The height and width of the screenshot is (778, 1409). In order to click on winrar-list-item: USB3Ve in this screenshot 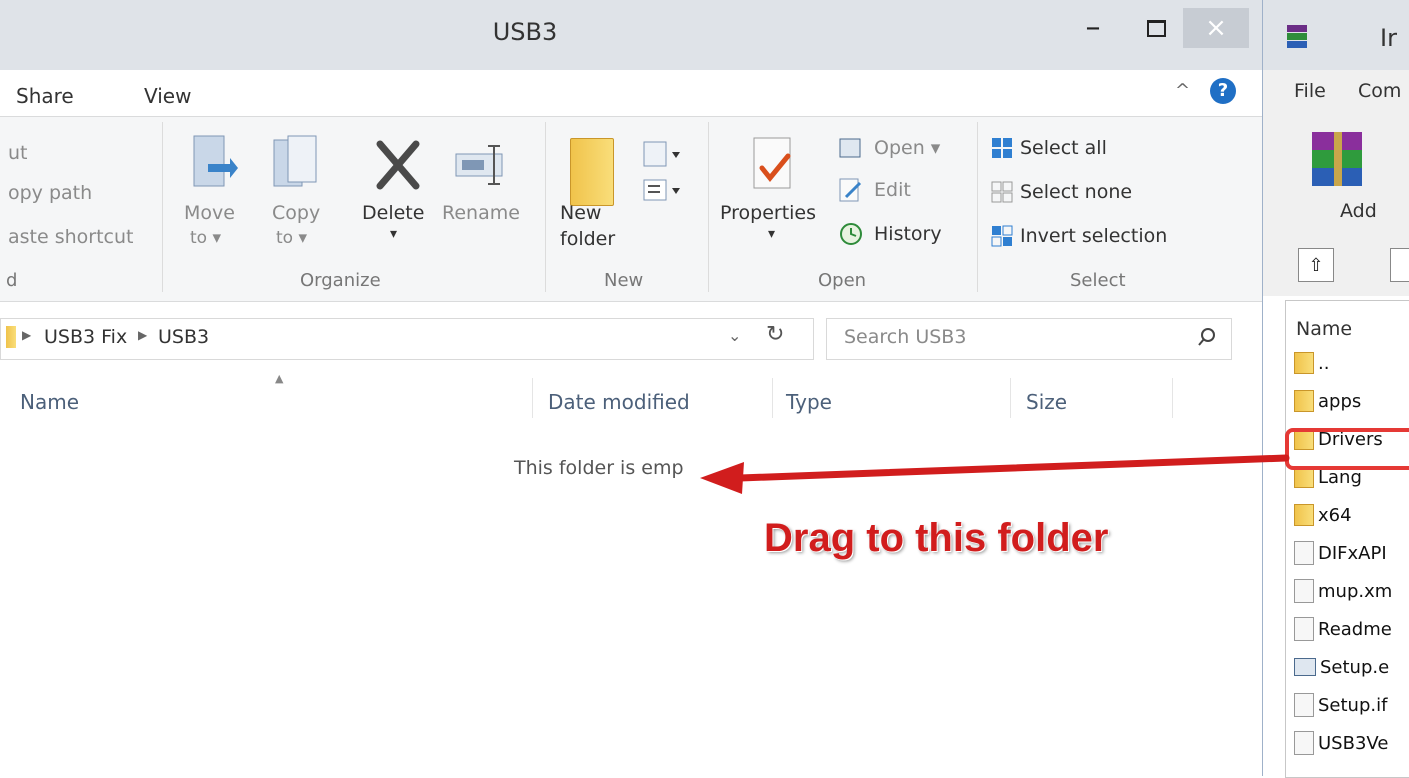, I will do `click(1341, 743)`.